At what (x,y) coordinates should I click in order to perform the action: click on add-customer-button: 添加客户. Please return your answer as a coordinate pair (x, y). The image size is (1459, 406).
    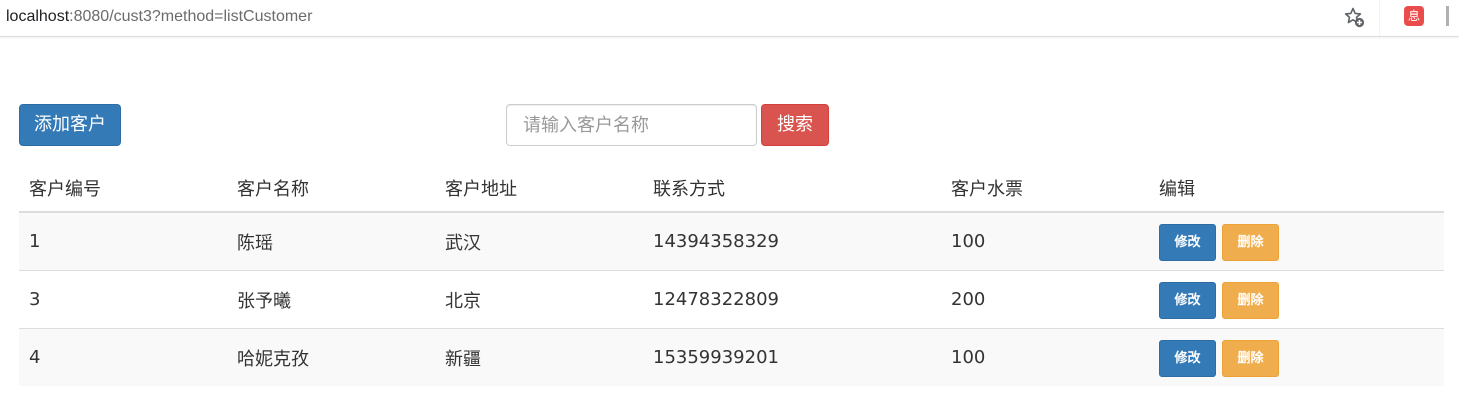
    Looking at the image, I should click on (70, 125).